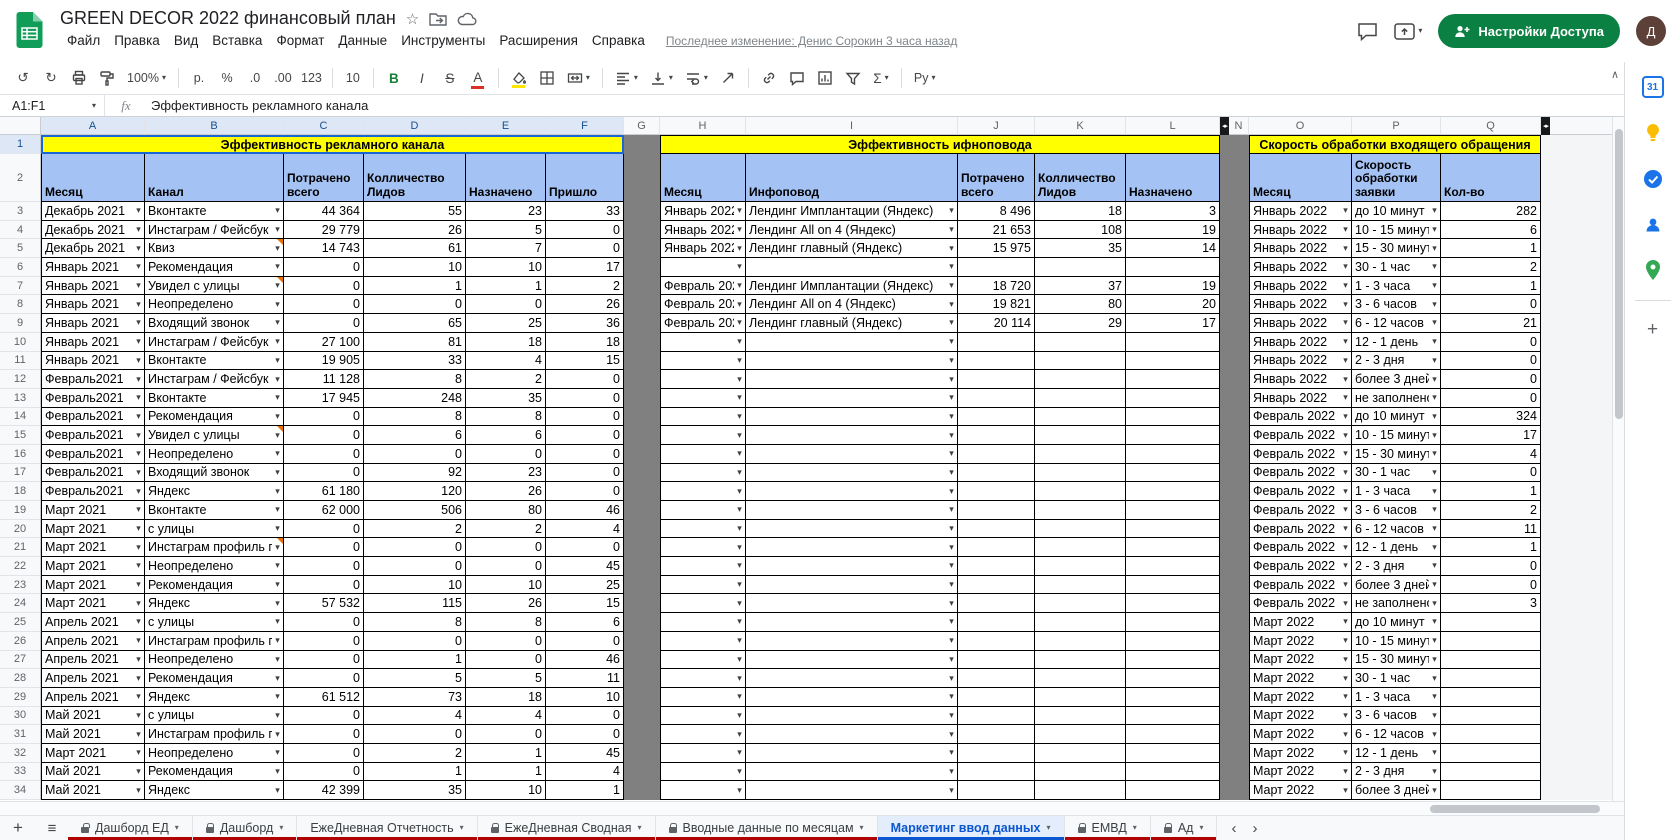 The height and width of the screenshot is (840, 1680). What do you see at coordinates (1653, 179) in the screenshot?
I see `tasks-icon` at bounding box center [1653, 179].